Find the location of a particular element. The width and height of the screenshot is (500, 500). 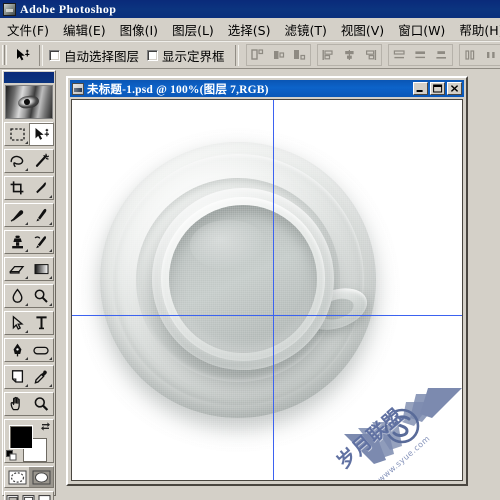

options-bar: 自动选择图层 显示定界框 is located at coordinates (250, 55).